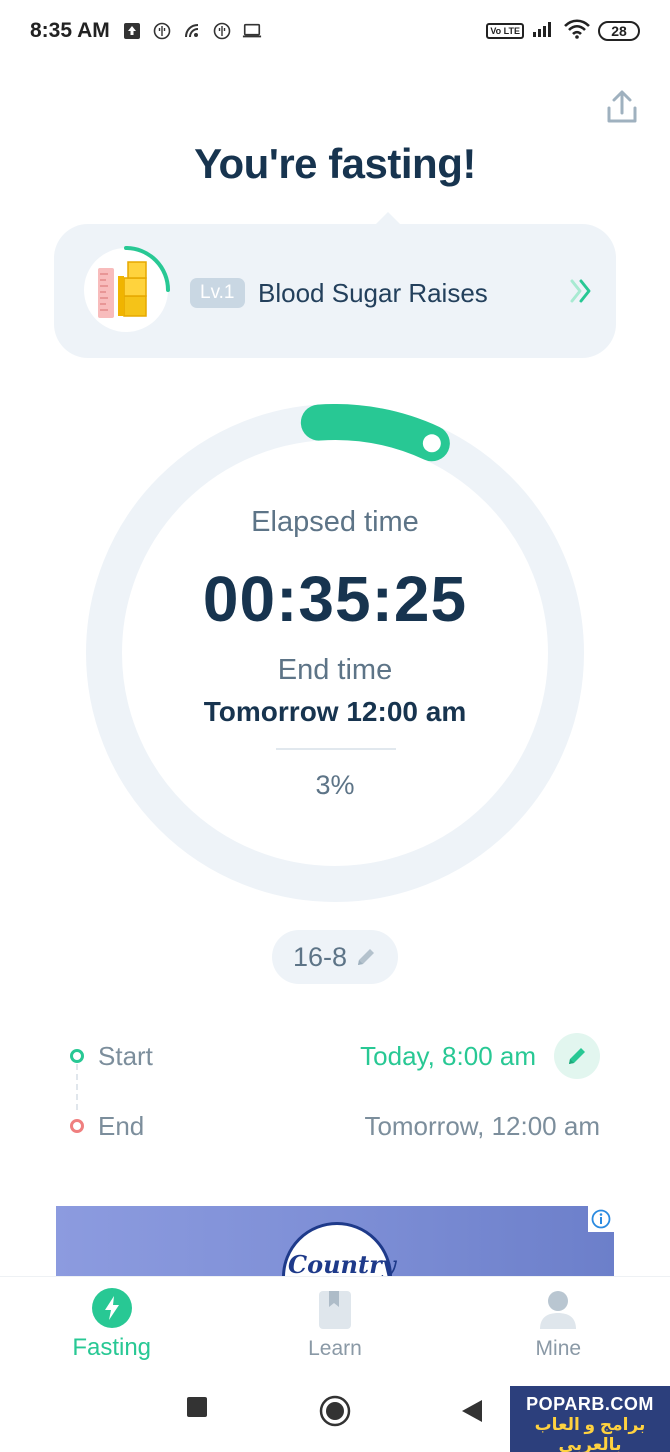 This screenshot has width=670, height=1452. I want to click on end-label: End, so click(121, 1125).